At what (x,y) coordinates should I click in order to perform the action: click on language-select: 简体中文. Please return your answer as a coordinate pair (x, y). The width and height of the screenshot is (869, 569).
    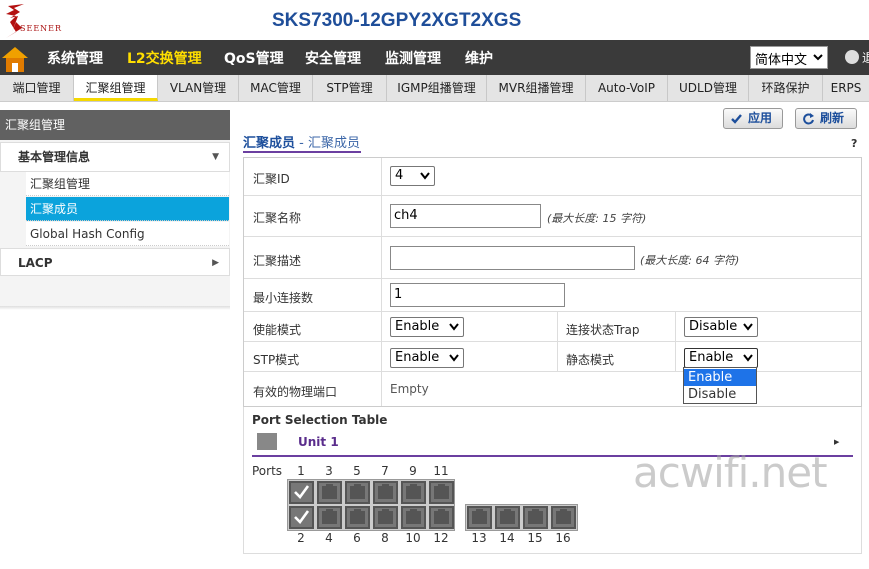
    Looking at the image, I should click on (789, 57).